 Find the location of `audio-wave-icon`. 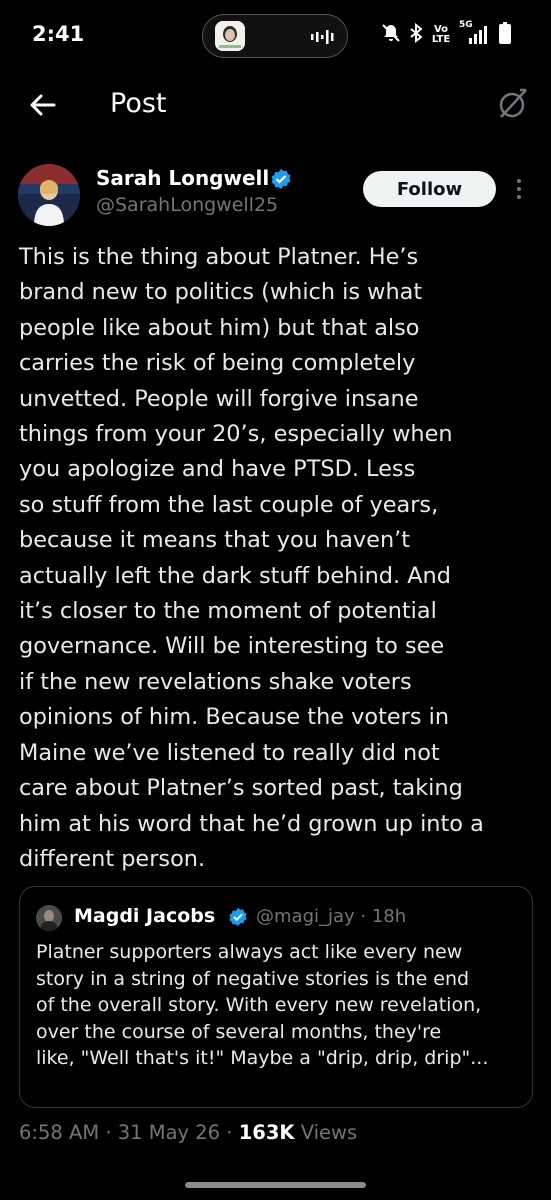

audio-wave-icon is located at coordinates (324, 39).